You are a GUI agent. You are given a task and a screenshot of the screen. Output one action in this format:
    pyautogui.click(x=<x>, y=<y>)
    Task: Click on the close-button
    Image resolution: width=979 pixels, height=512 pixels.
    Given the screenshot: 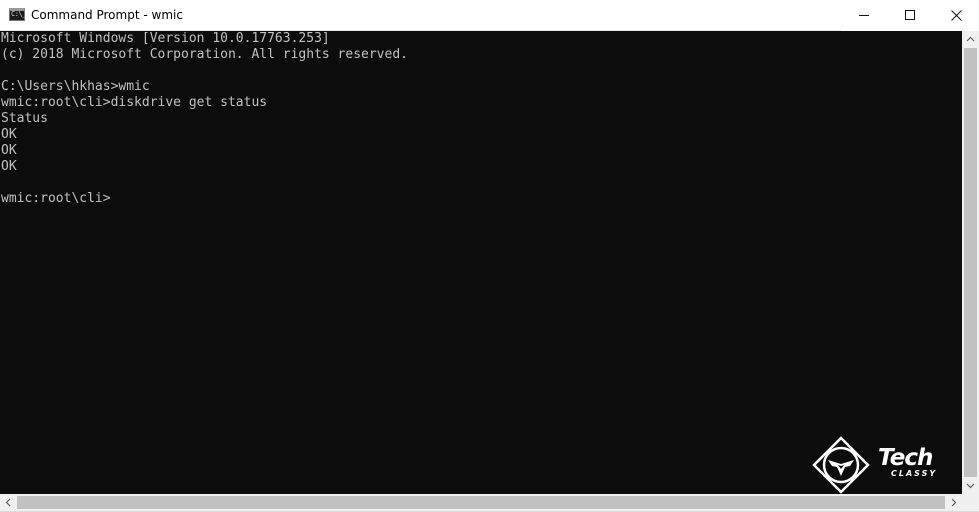 What is the action you would take?
    pyautogui.click(x=956, y=15)
    